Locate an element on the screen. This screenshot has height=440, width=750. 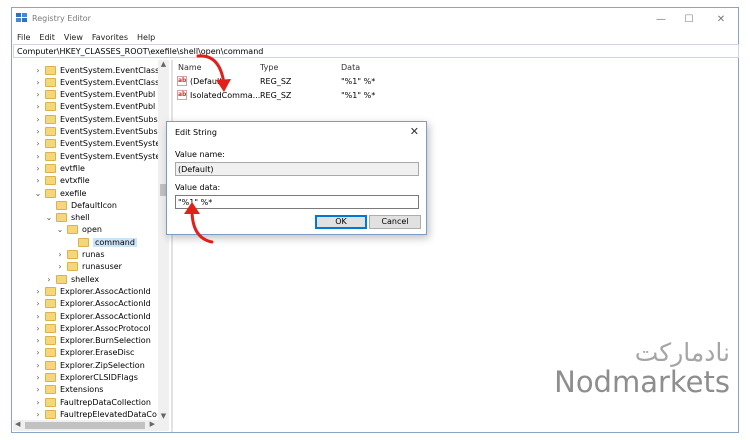
close-button: ✕ is located at coordinates (721, 19).